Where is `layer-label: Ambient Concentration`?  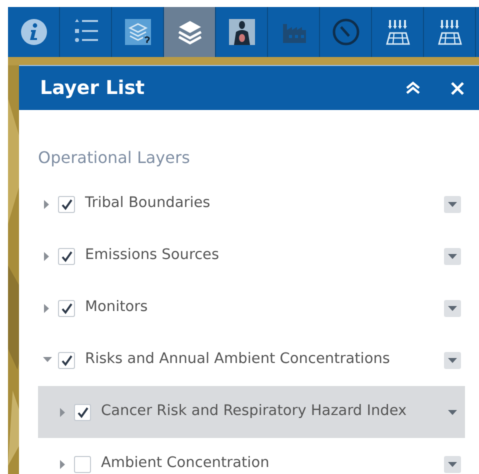
layer-label: Ambient Concentration is located at coordinates (185, 464).